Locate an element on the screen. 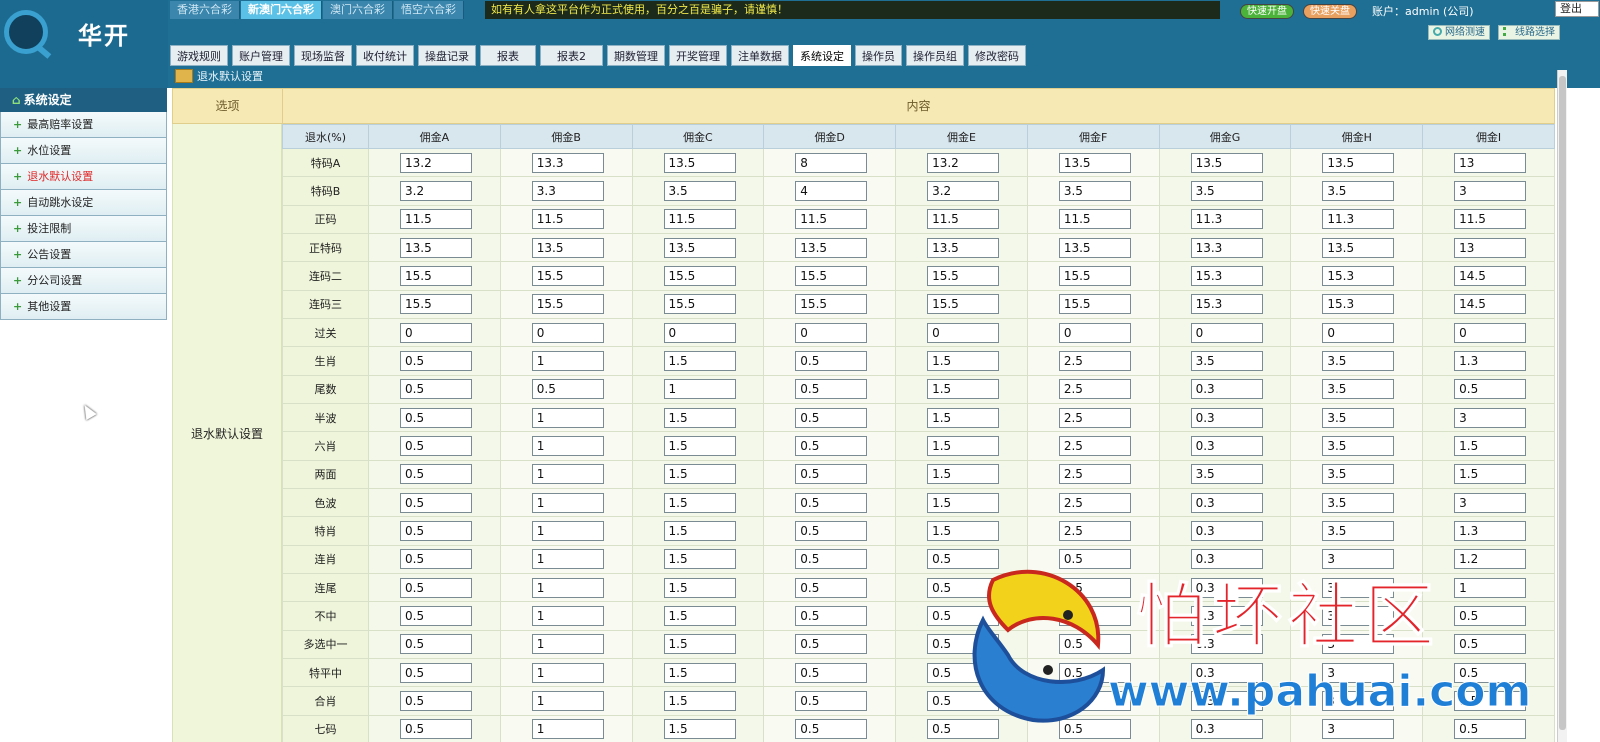  rebate-input: 13.2 is located at coordinates (963, 162).